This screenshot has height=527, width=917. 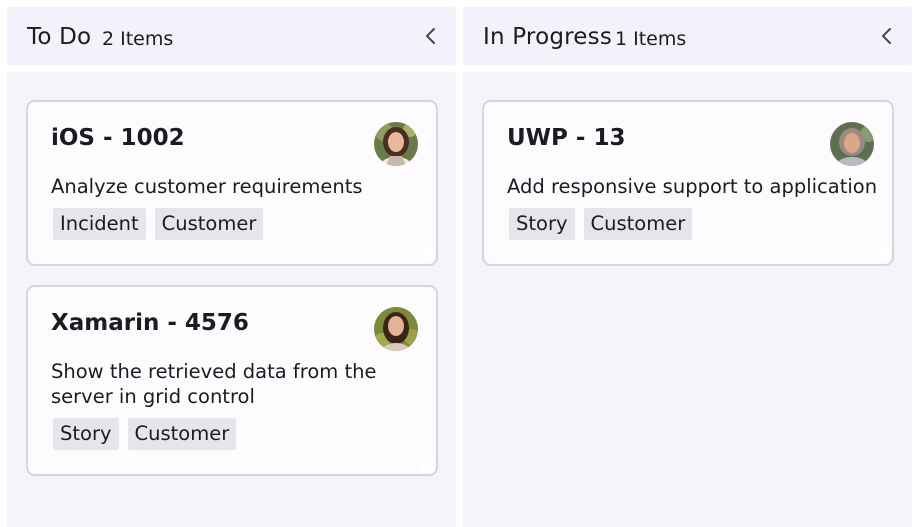 What do you see at coordinates (118, 138) in the screenshot?
I see `card-title: iOS - 1002` at bounding box center [118, 138].